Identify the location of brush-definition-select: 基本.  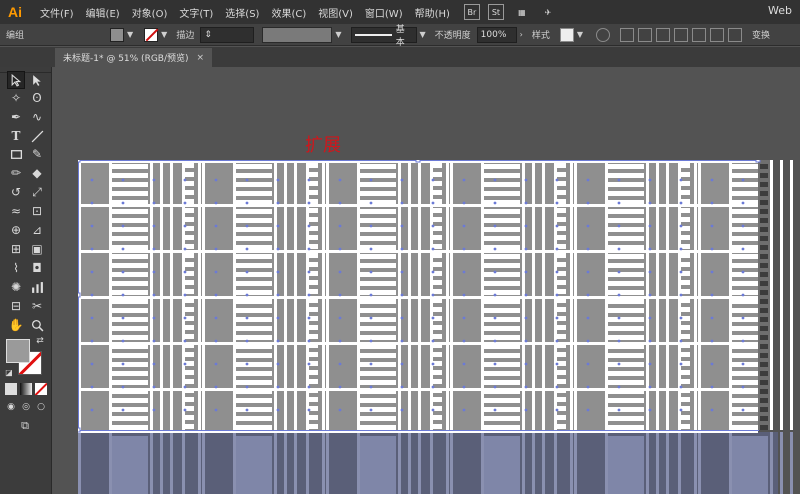
(383, 36).